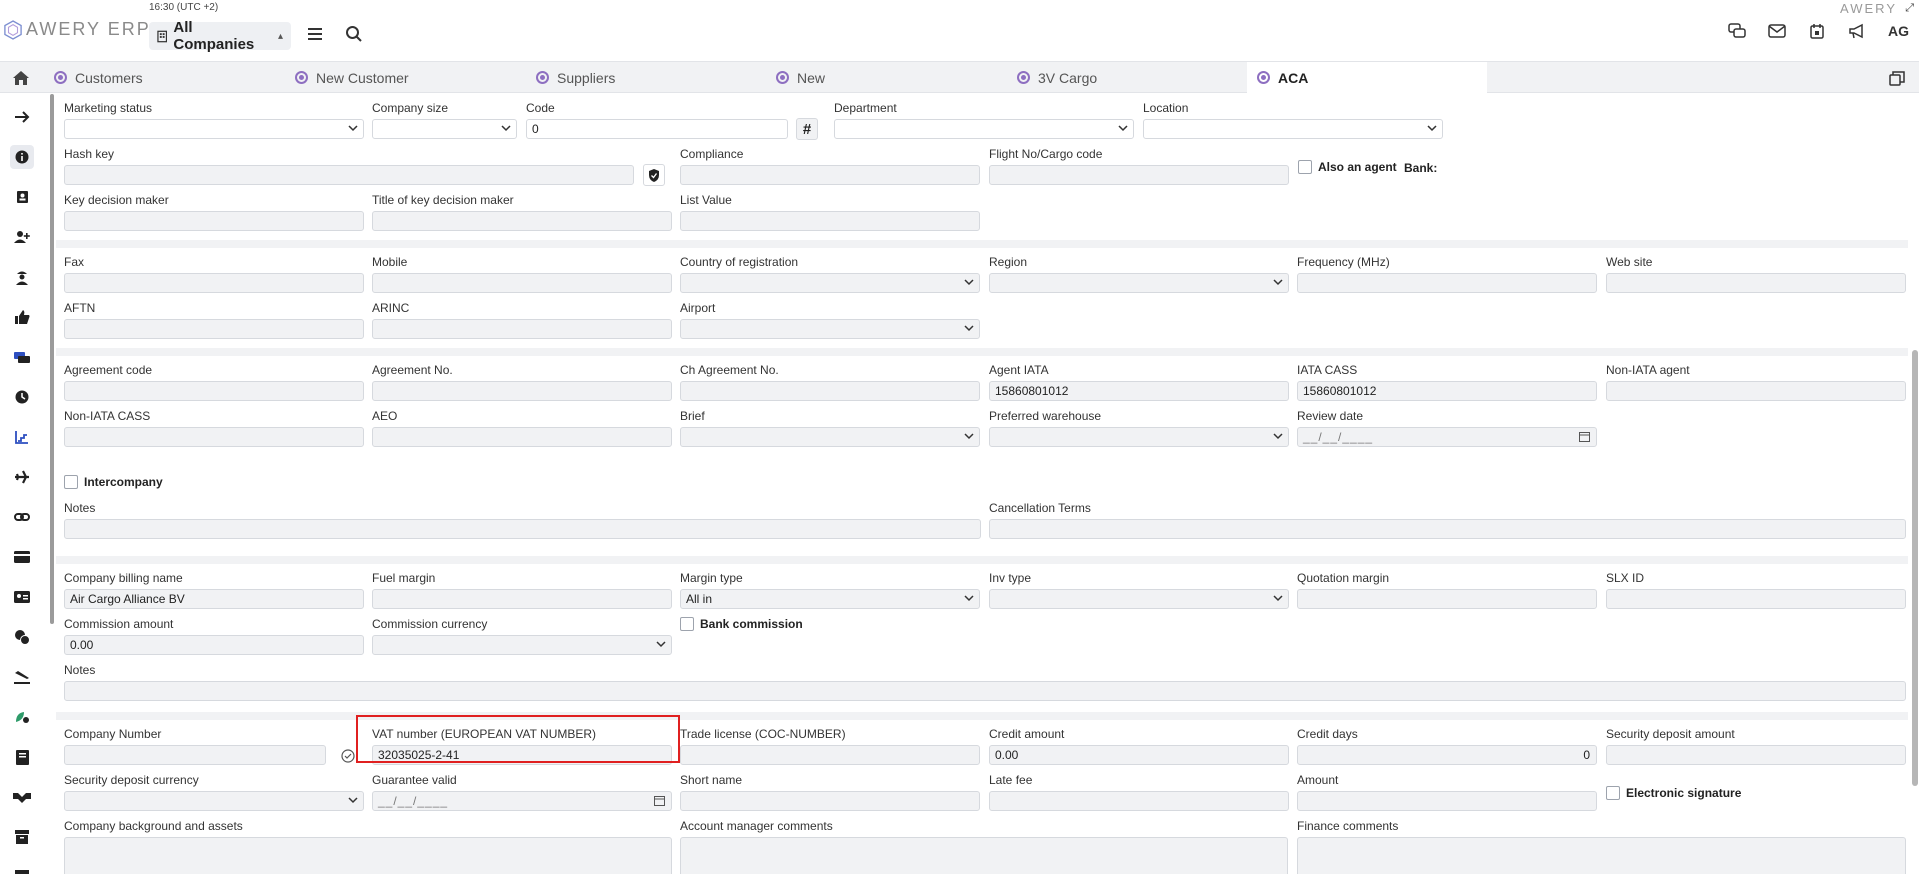  I want to click on sidebar-ledger-icon, so click(22, 757).